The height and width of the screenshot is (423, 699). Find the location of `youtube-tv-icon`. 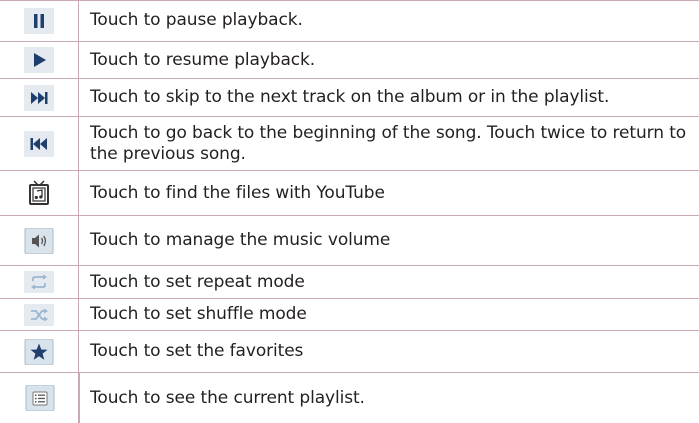

youtube-tv-icon is located at coordinates (39, 192).